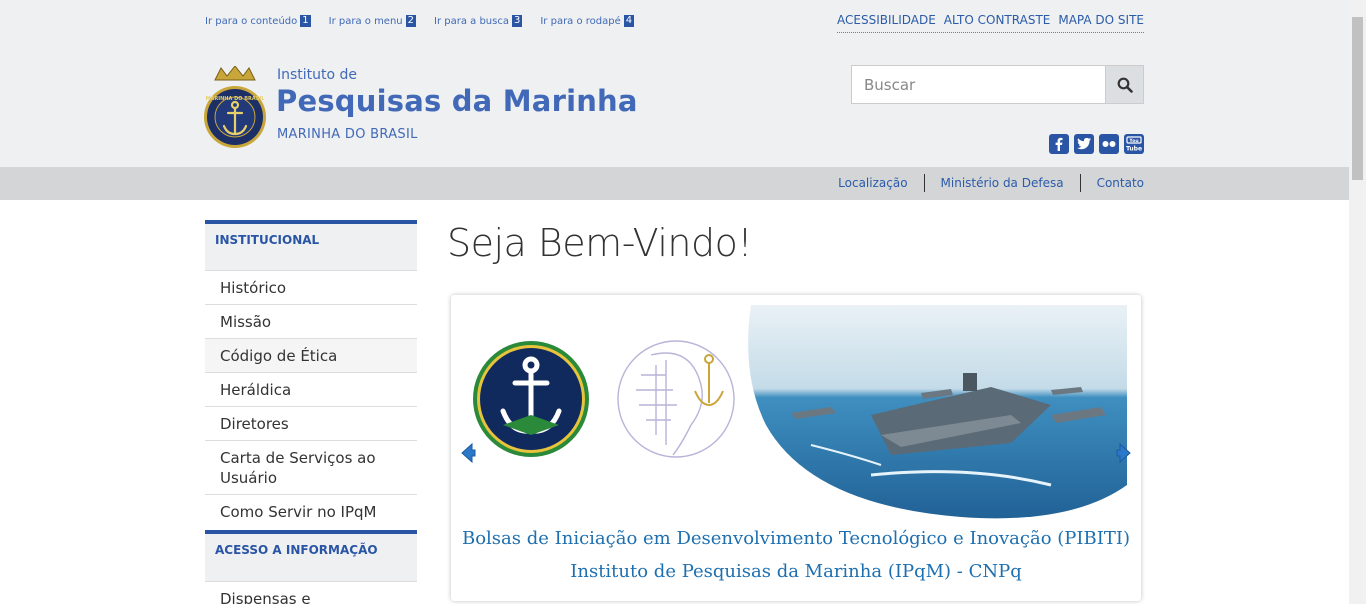 The height and width of the screenshot is (604, 1366). What do you see at coordinates (311, 287) in the screenshot?
I see `sidebar-item-historico: Histórico` at bounding box center [311, 287].